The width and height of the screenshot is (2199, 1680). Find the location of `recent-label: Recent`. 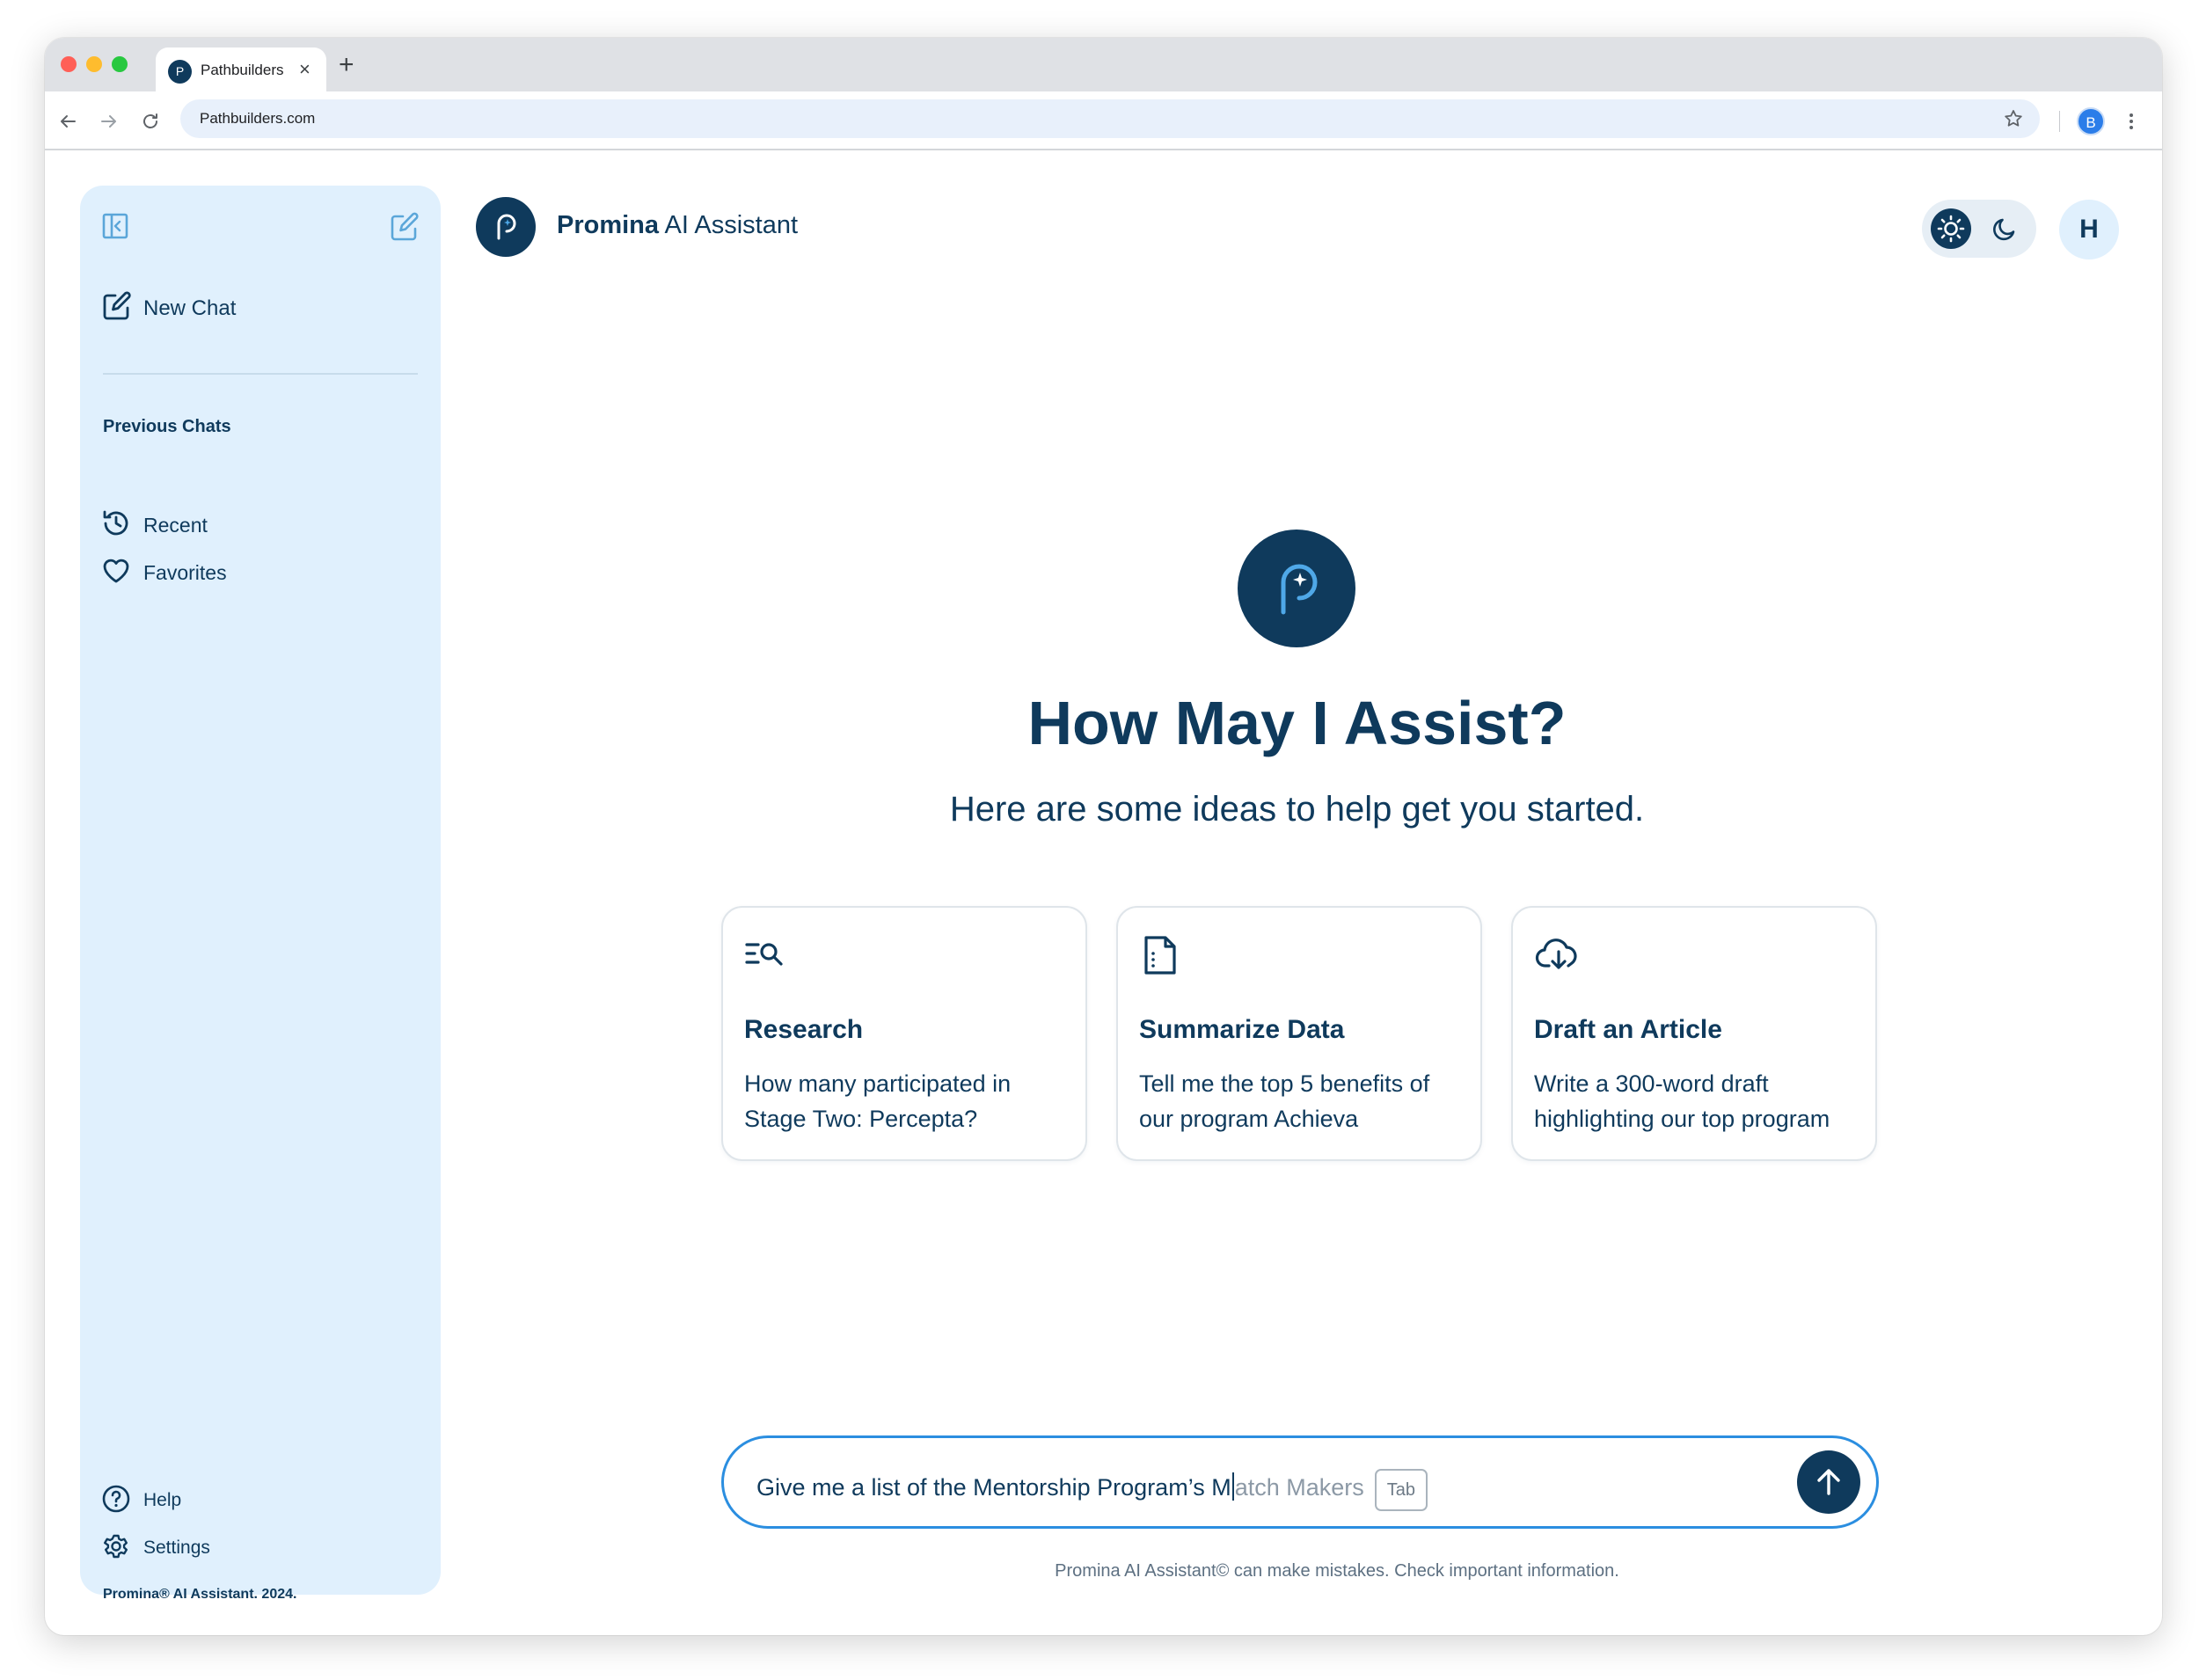

recent-label: Recent is located at coordinates (175, 525).